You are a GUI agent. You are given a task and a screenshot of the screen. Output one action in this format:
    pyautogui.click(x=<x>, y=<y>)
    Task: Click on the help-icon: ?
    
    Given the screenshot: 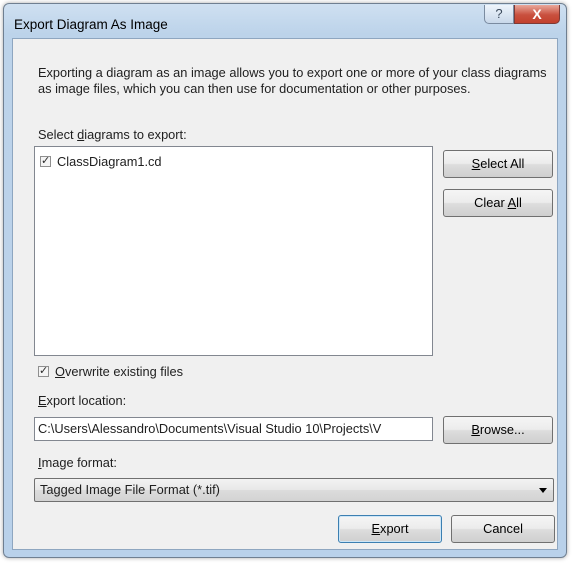 What is the action you would take?
    pyautogui.click(x=499, y=13)
    